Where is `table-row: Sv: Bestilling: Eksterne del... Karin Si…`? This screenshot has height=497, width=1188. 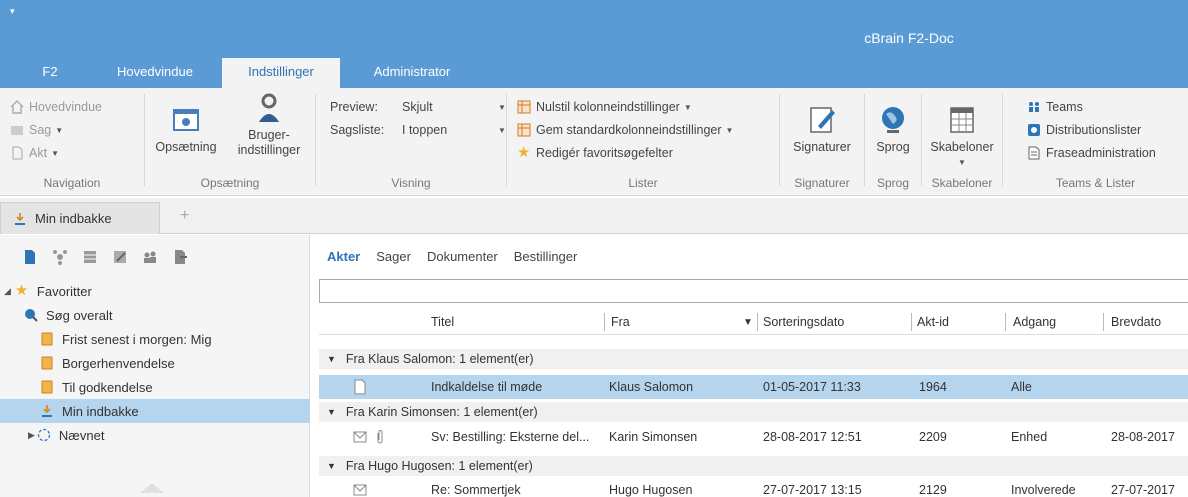 table-row: Sv: Bestilling: Eksterne del... Karin Si… is located at coordinates (753, 437).